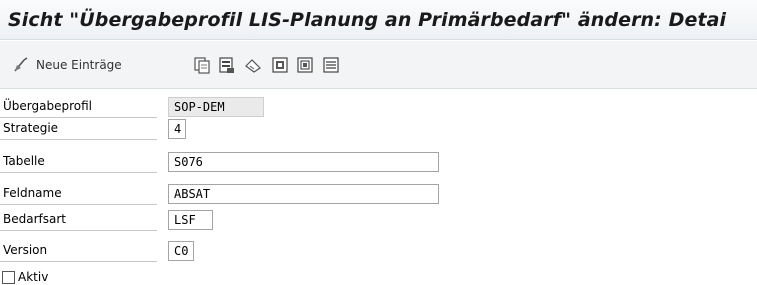  I want to click on strategie-label: Strategie, so click(78, 129).